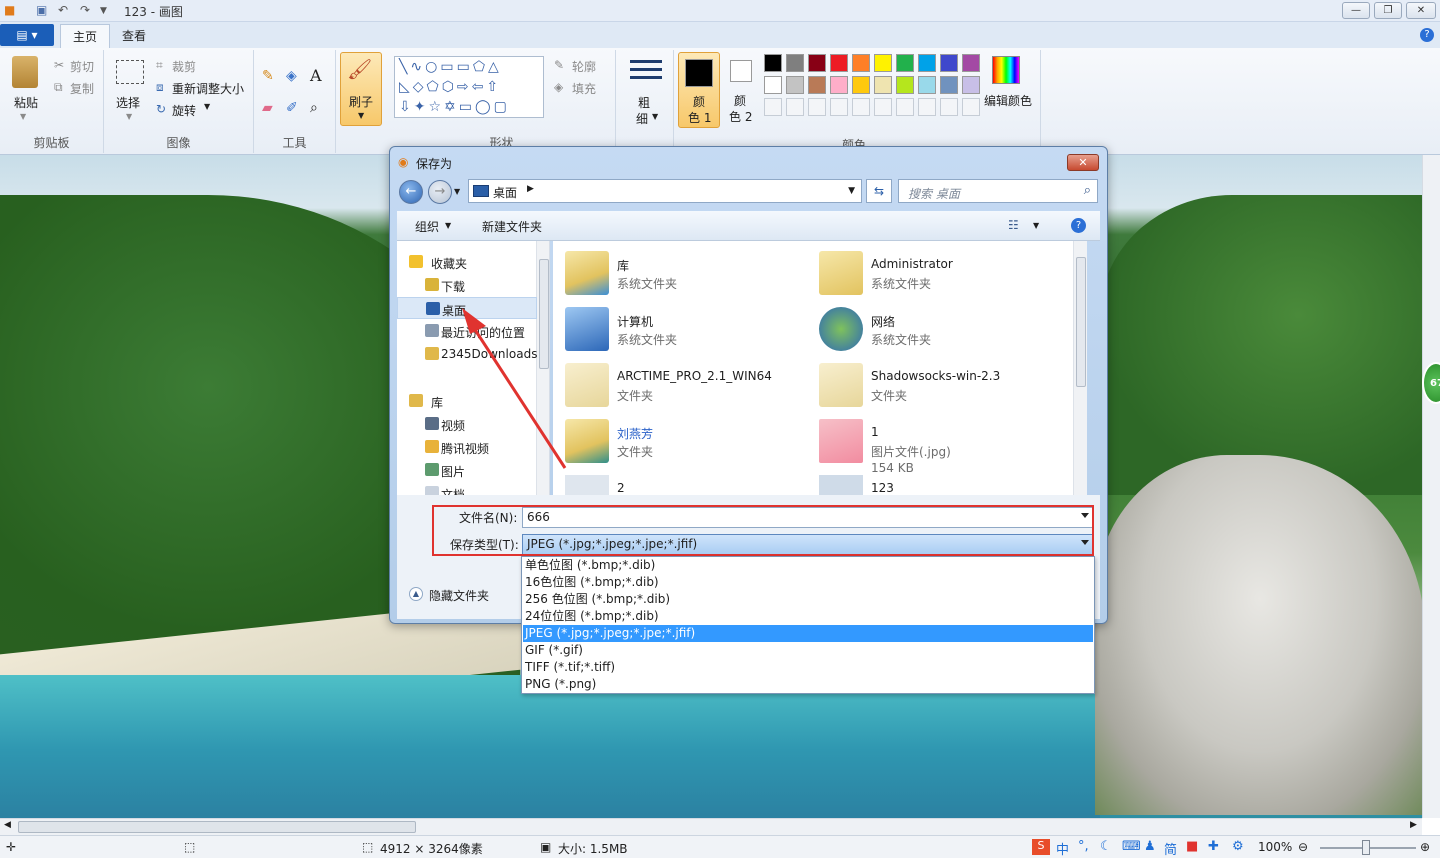  What do you see at coordinates (1008, 100) in the screenshot?
I see `edit-colors-button: 编辑颜色` at bounding box center [1008, 100].